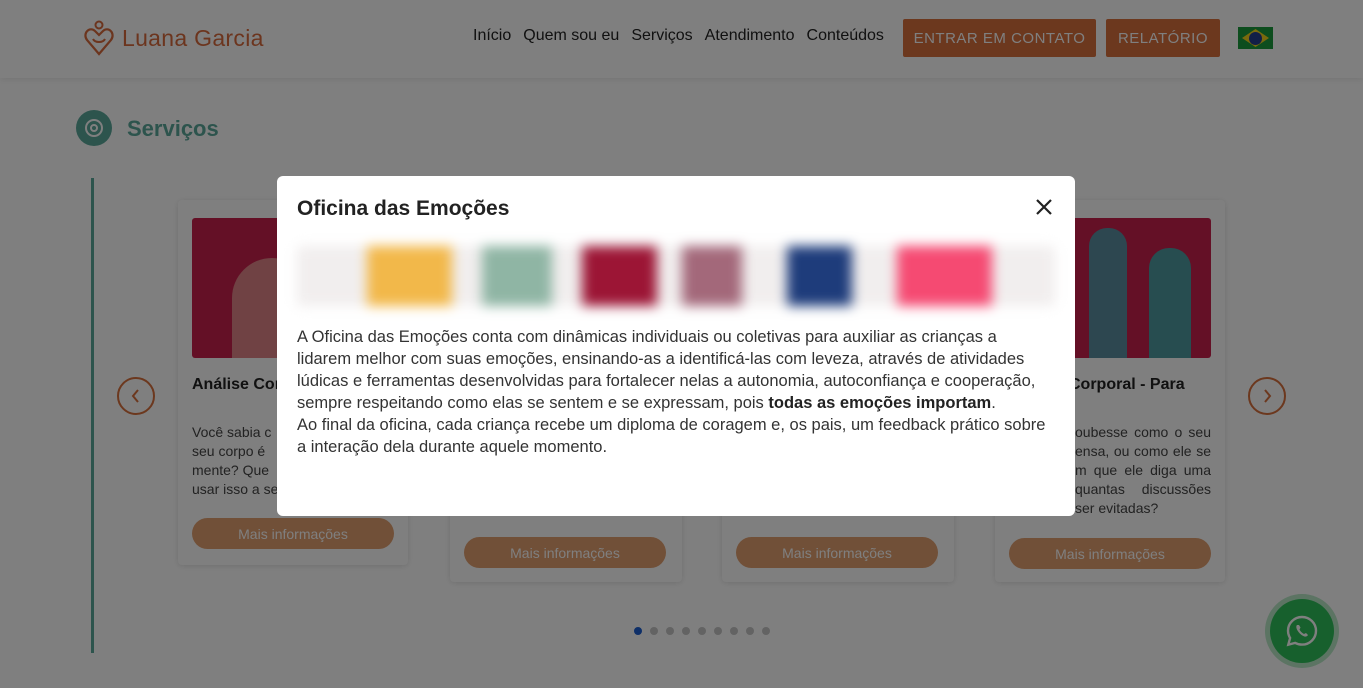 This screenshot has width=1363, height=688. Describe the element at coordinates (880, 403) in the screenshot. I see `modal-emphasis: todas as emoções importam` at that location.